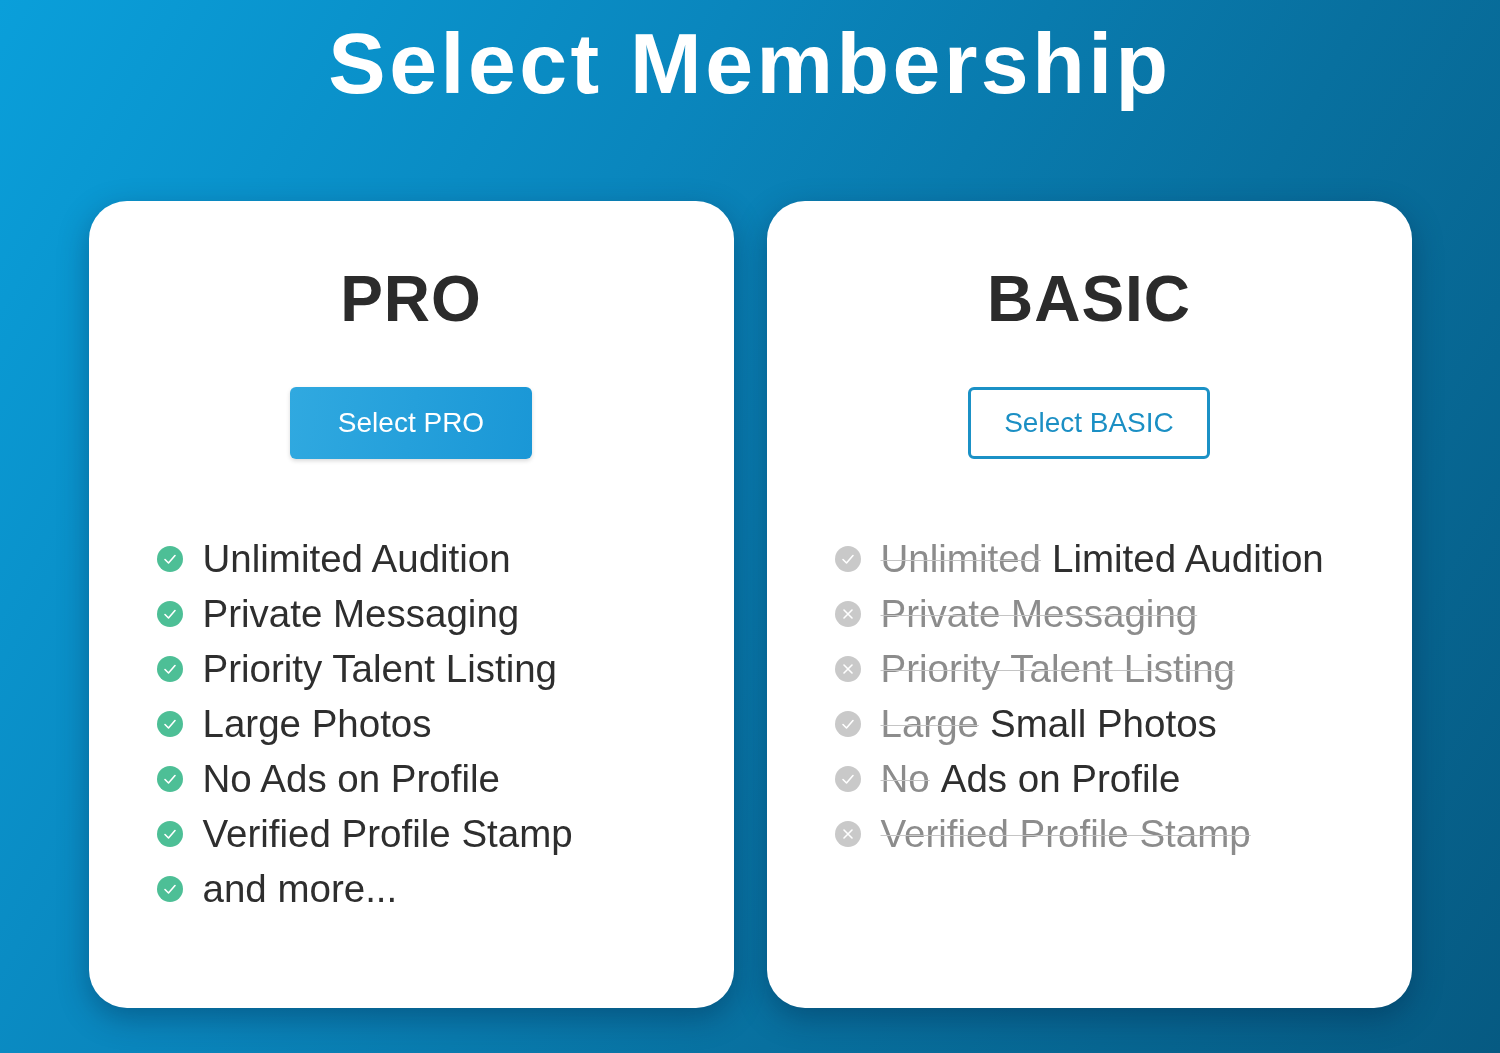 This screenshot has height=1053, width=1500. What do you see at coordinates (387, 833) in the screenshot?
I see `feature-text: Verified Profile Stamp` at bounding box center [387, 833].